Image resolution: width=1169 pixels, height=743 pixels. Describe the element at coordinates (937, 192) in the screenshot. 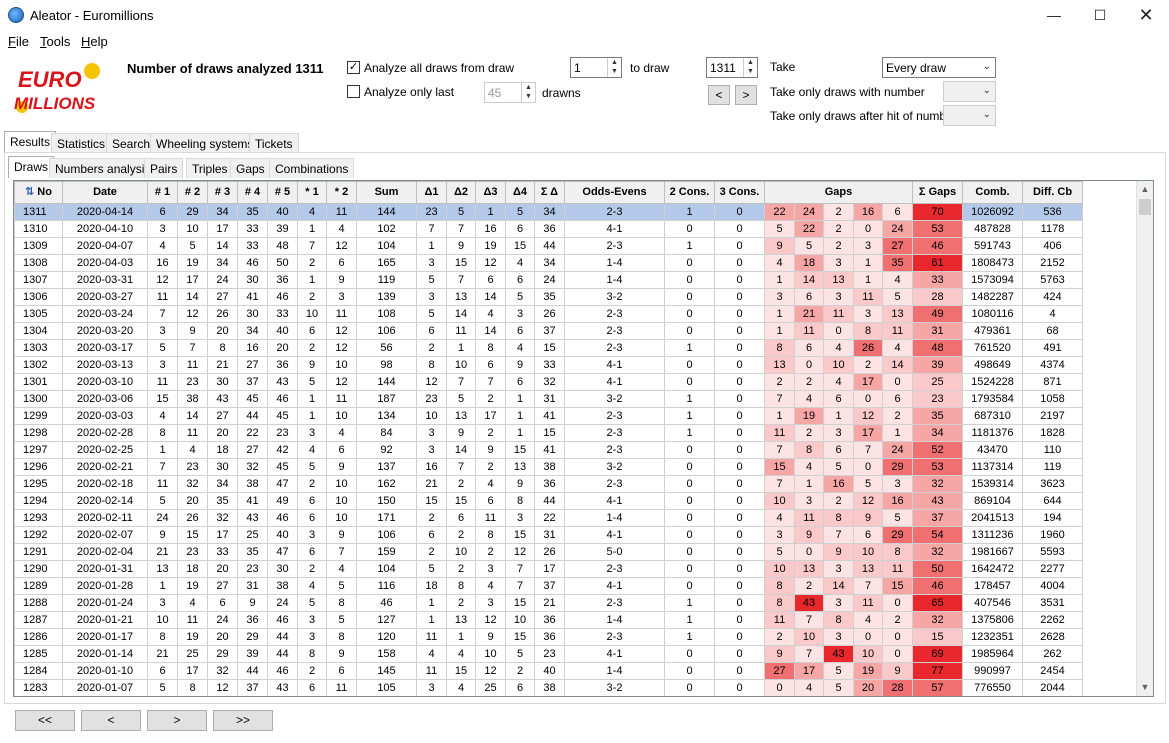

I see `column-header: Σ Gaps` at that location.